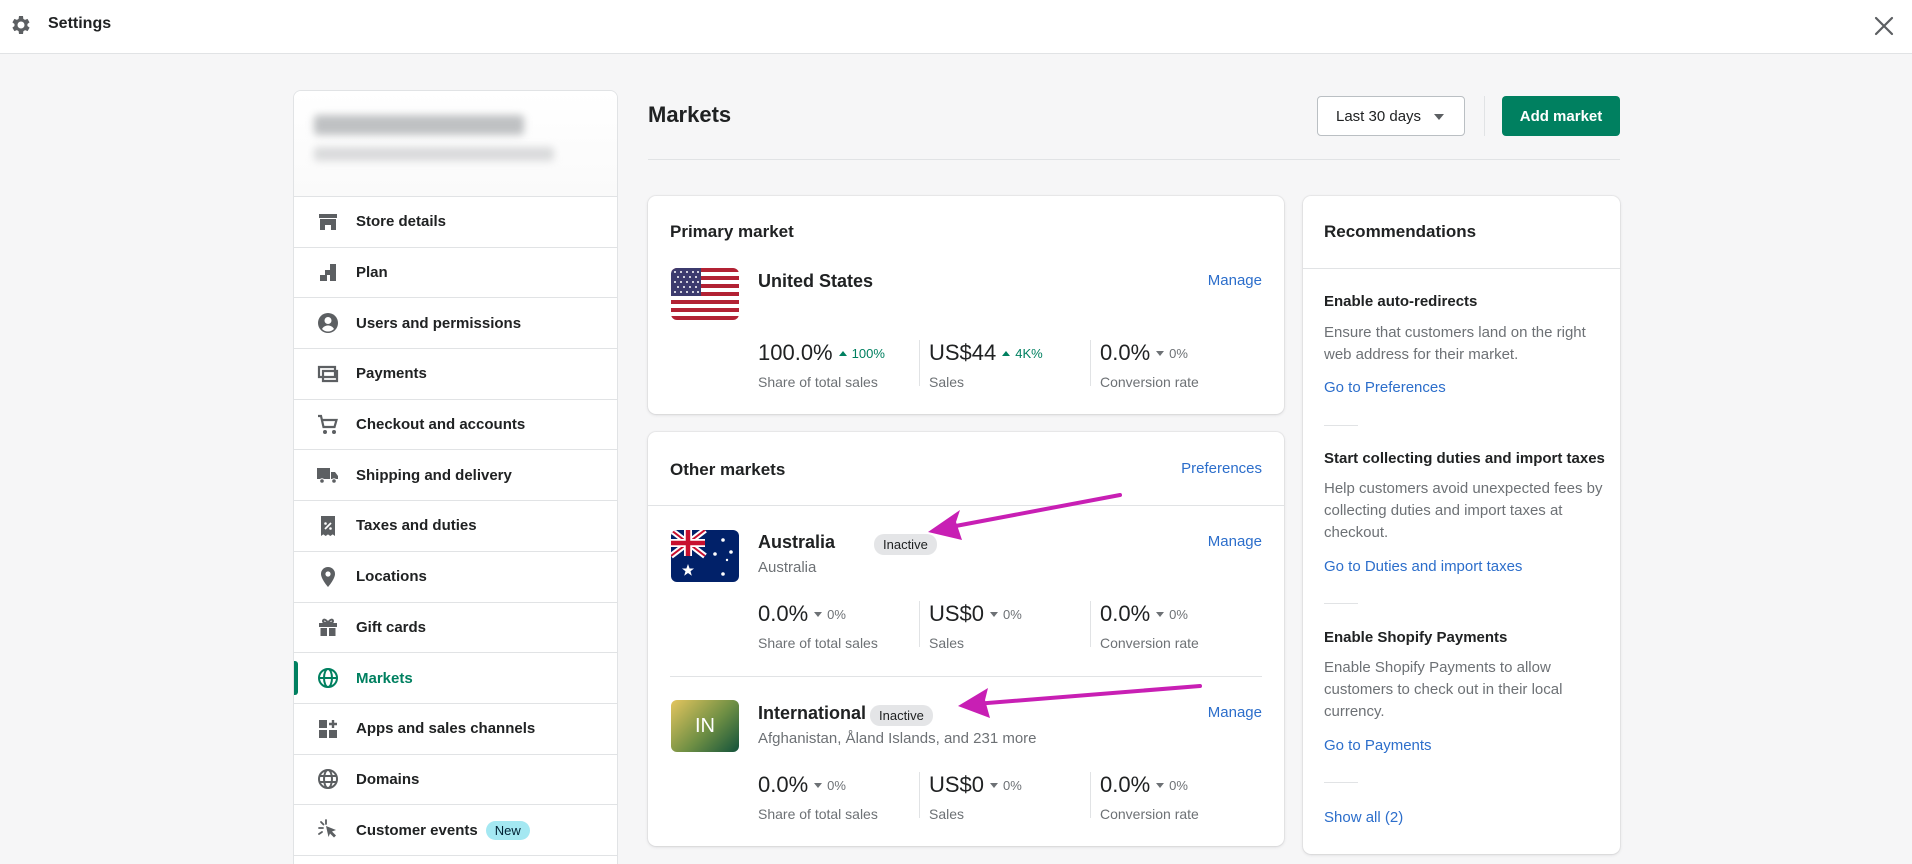 The width and height of the screenshot is (1912, 864). I want to click on go-to-duties-link: Go to Duties and import taxes, so click(1423, 566).